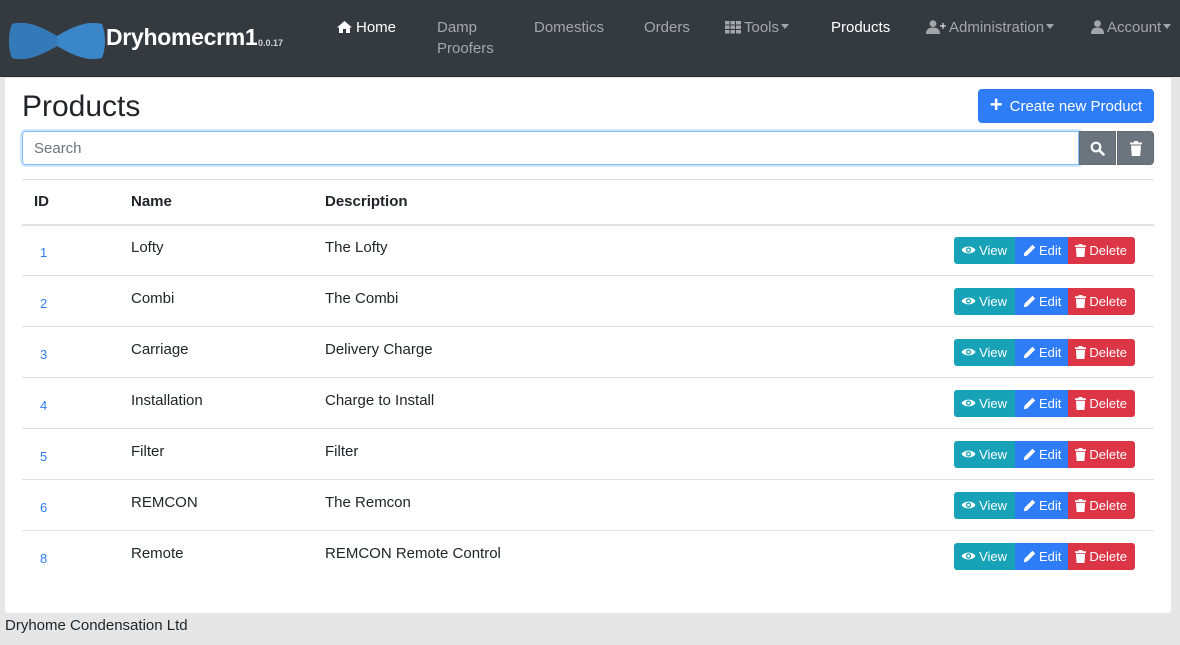  What do you see at coordinates (1135, 148) in the screenshot?
I see `clear-search-button` at bounding box center [1135, 148].